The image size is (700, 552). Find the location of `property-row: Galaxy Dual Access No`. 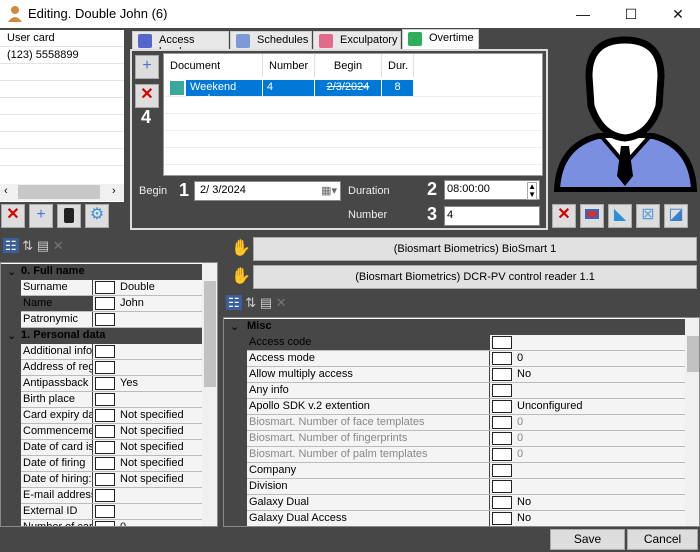

property-row: Galaxy Dual Access No is located at coordinates (454, 518).